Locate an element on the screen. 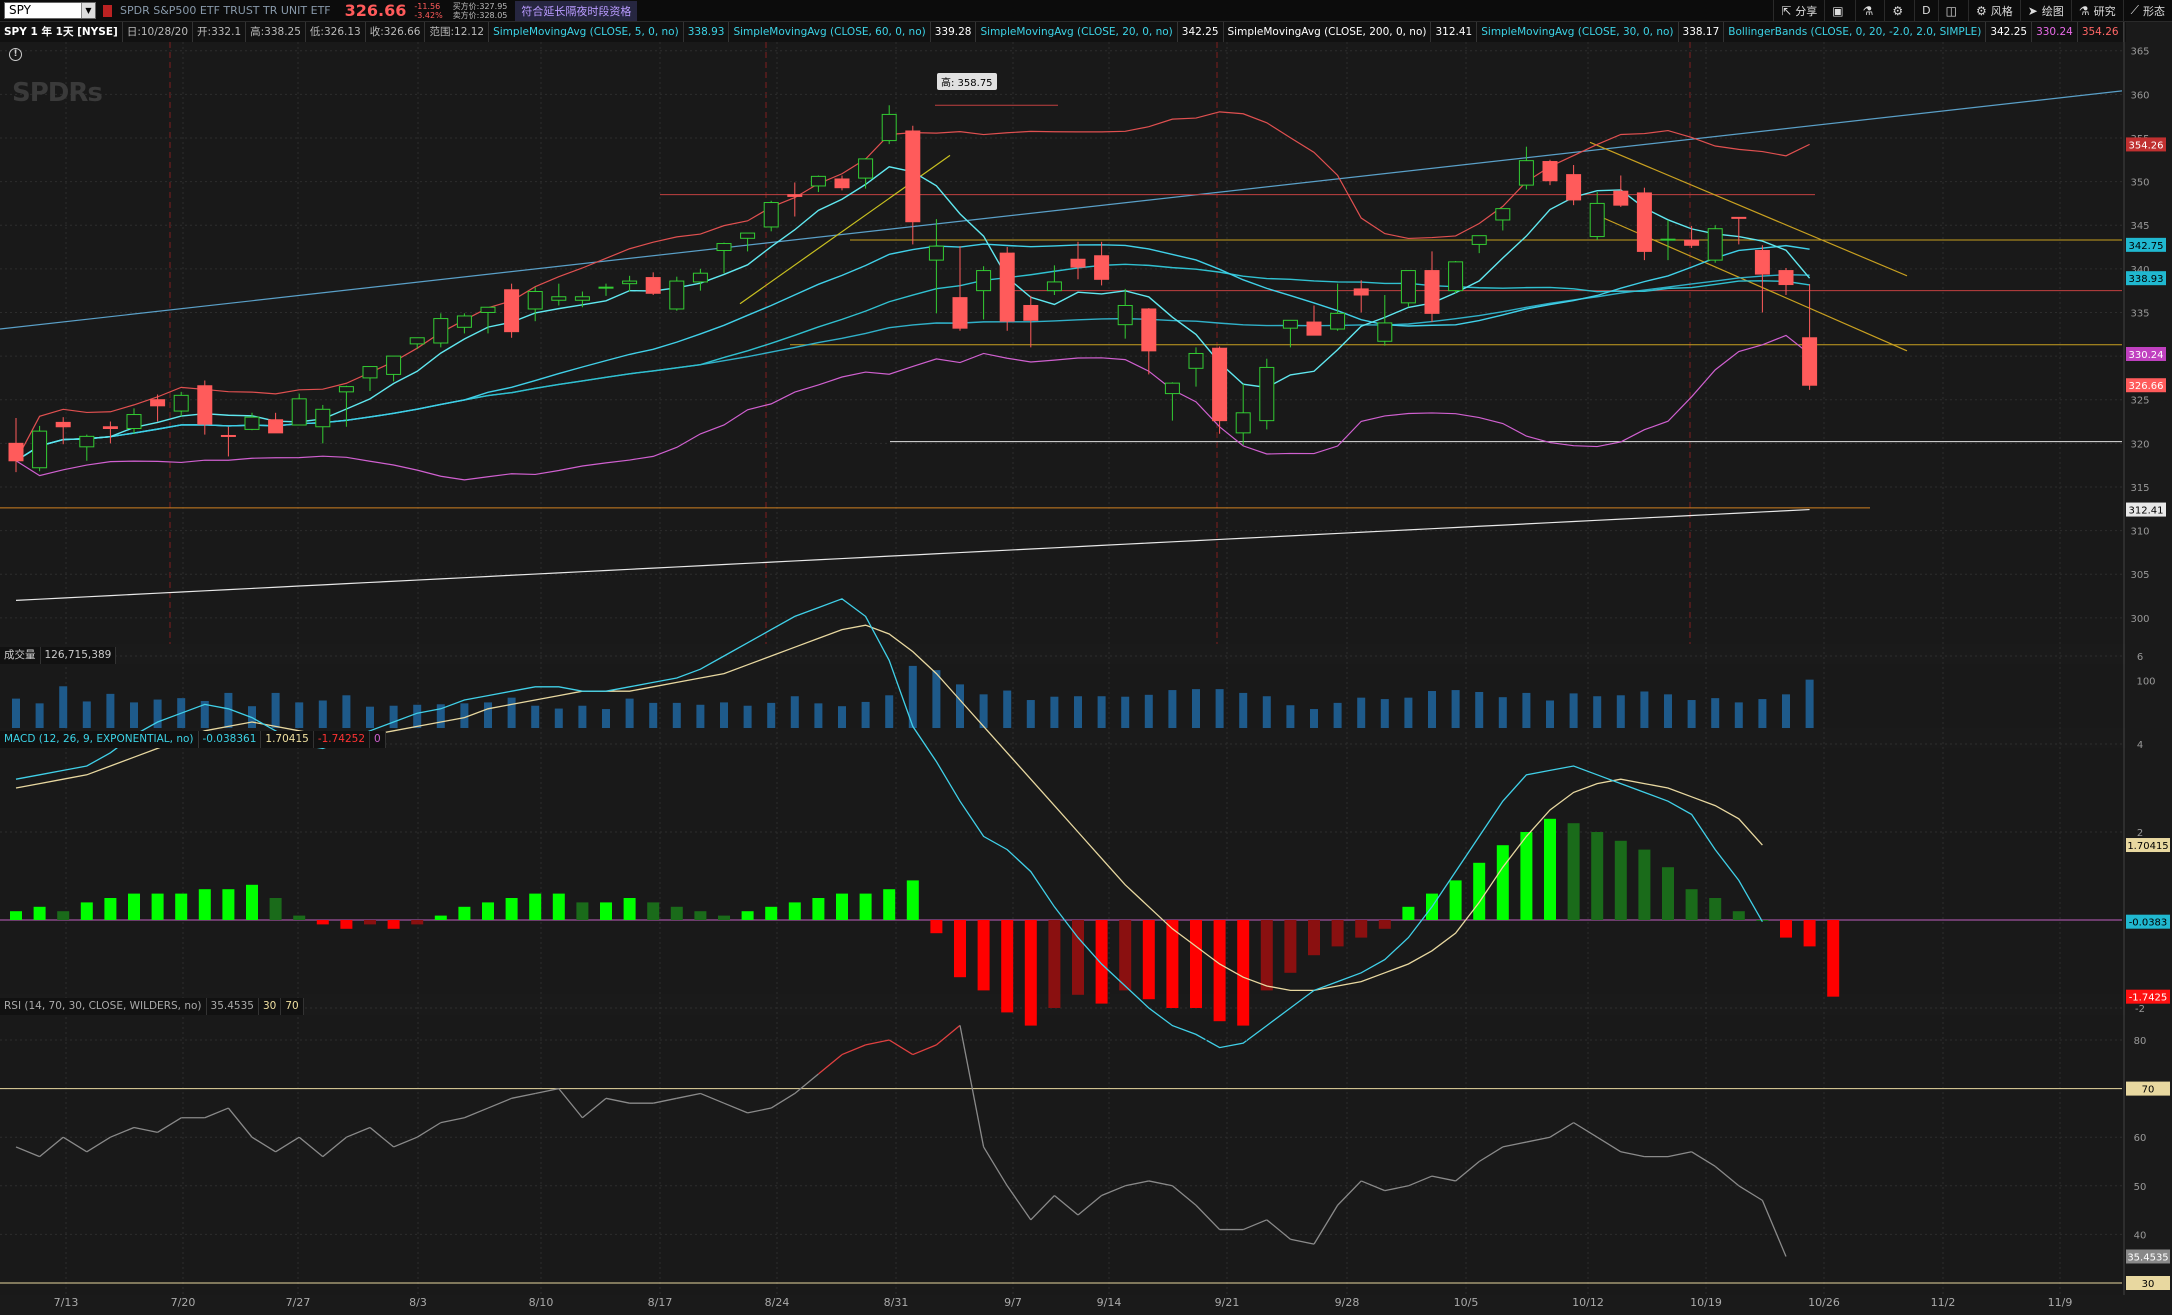  macd-y-tick: 4 is located at coordinates (2140, 745).